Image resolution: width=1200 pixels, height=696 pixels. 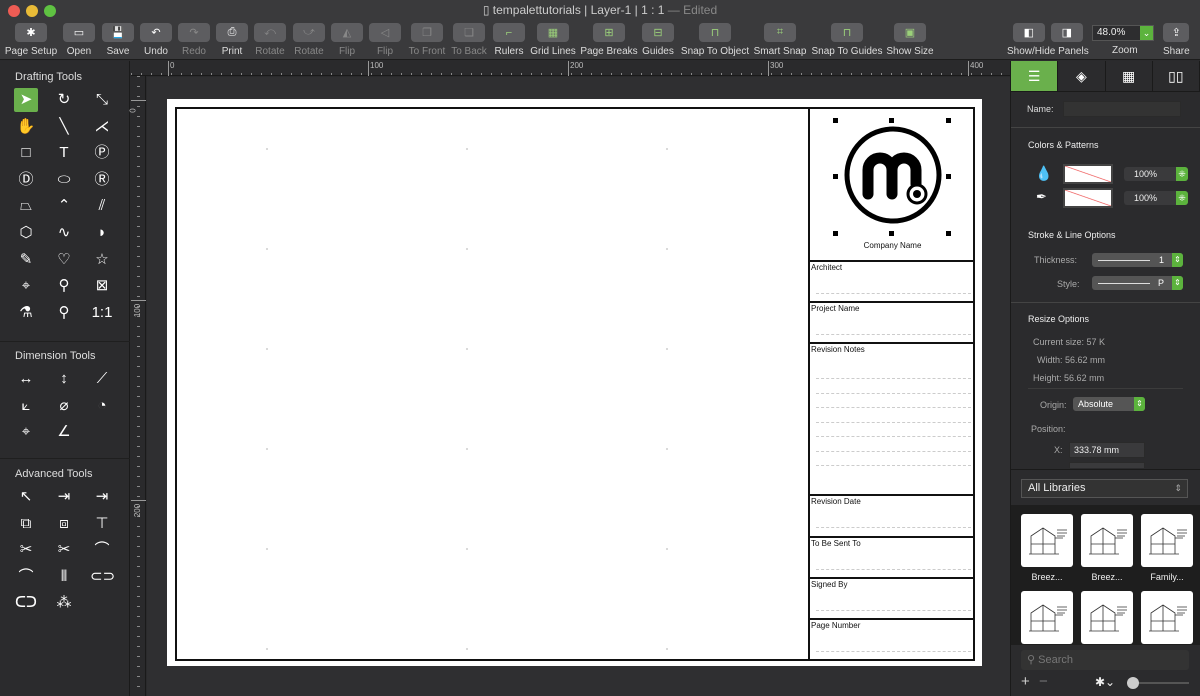 What do you see at coordinates (102, 286) in the screenshot?
I see `image-tool-icon: ⊠` at bounding box center [102, 286].